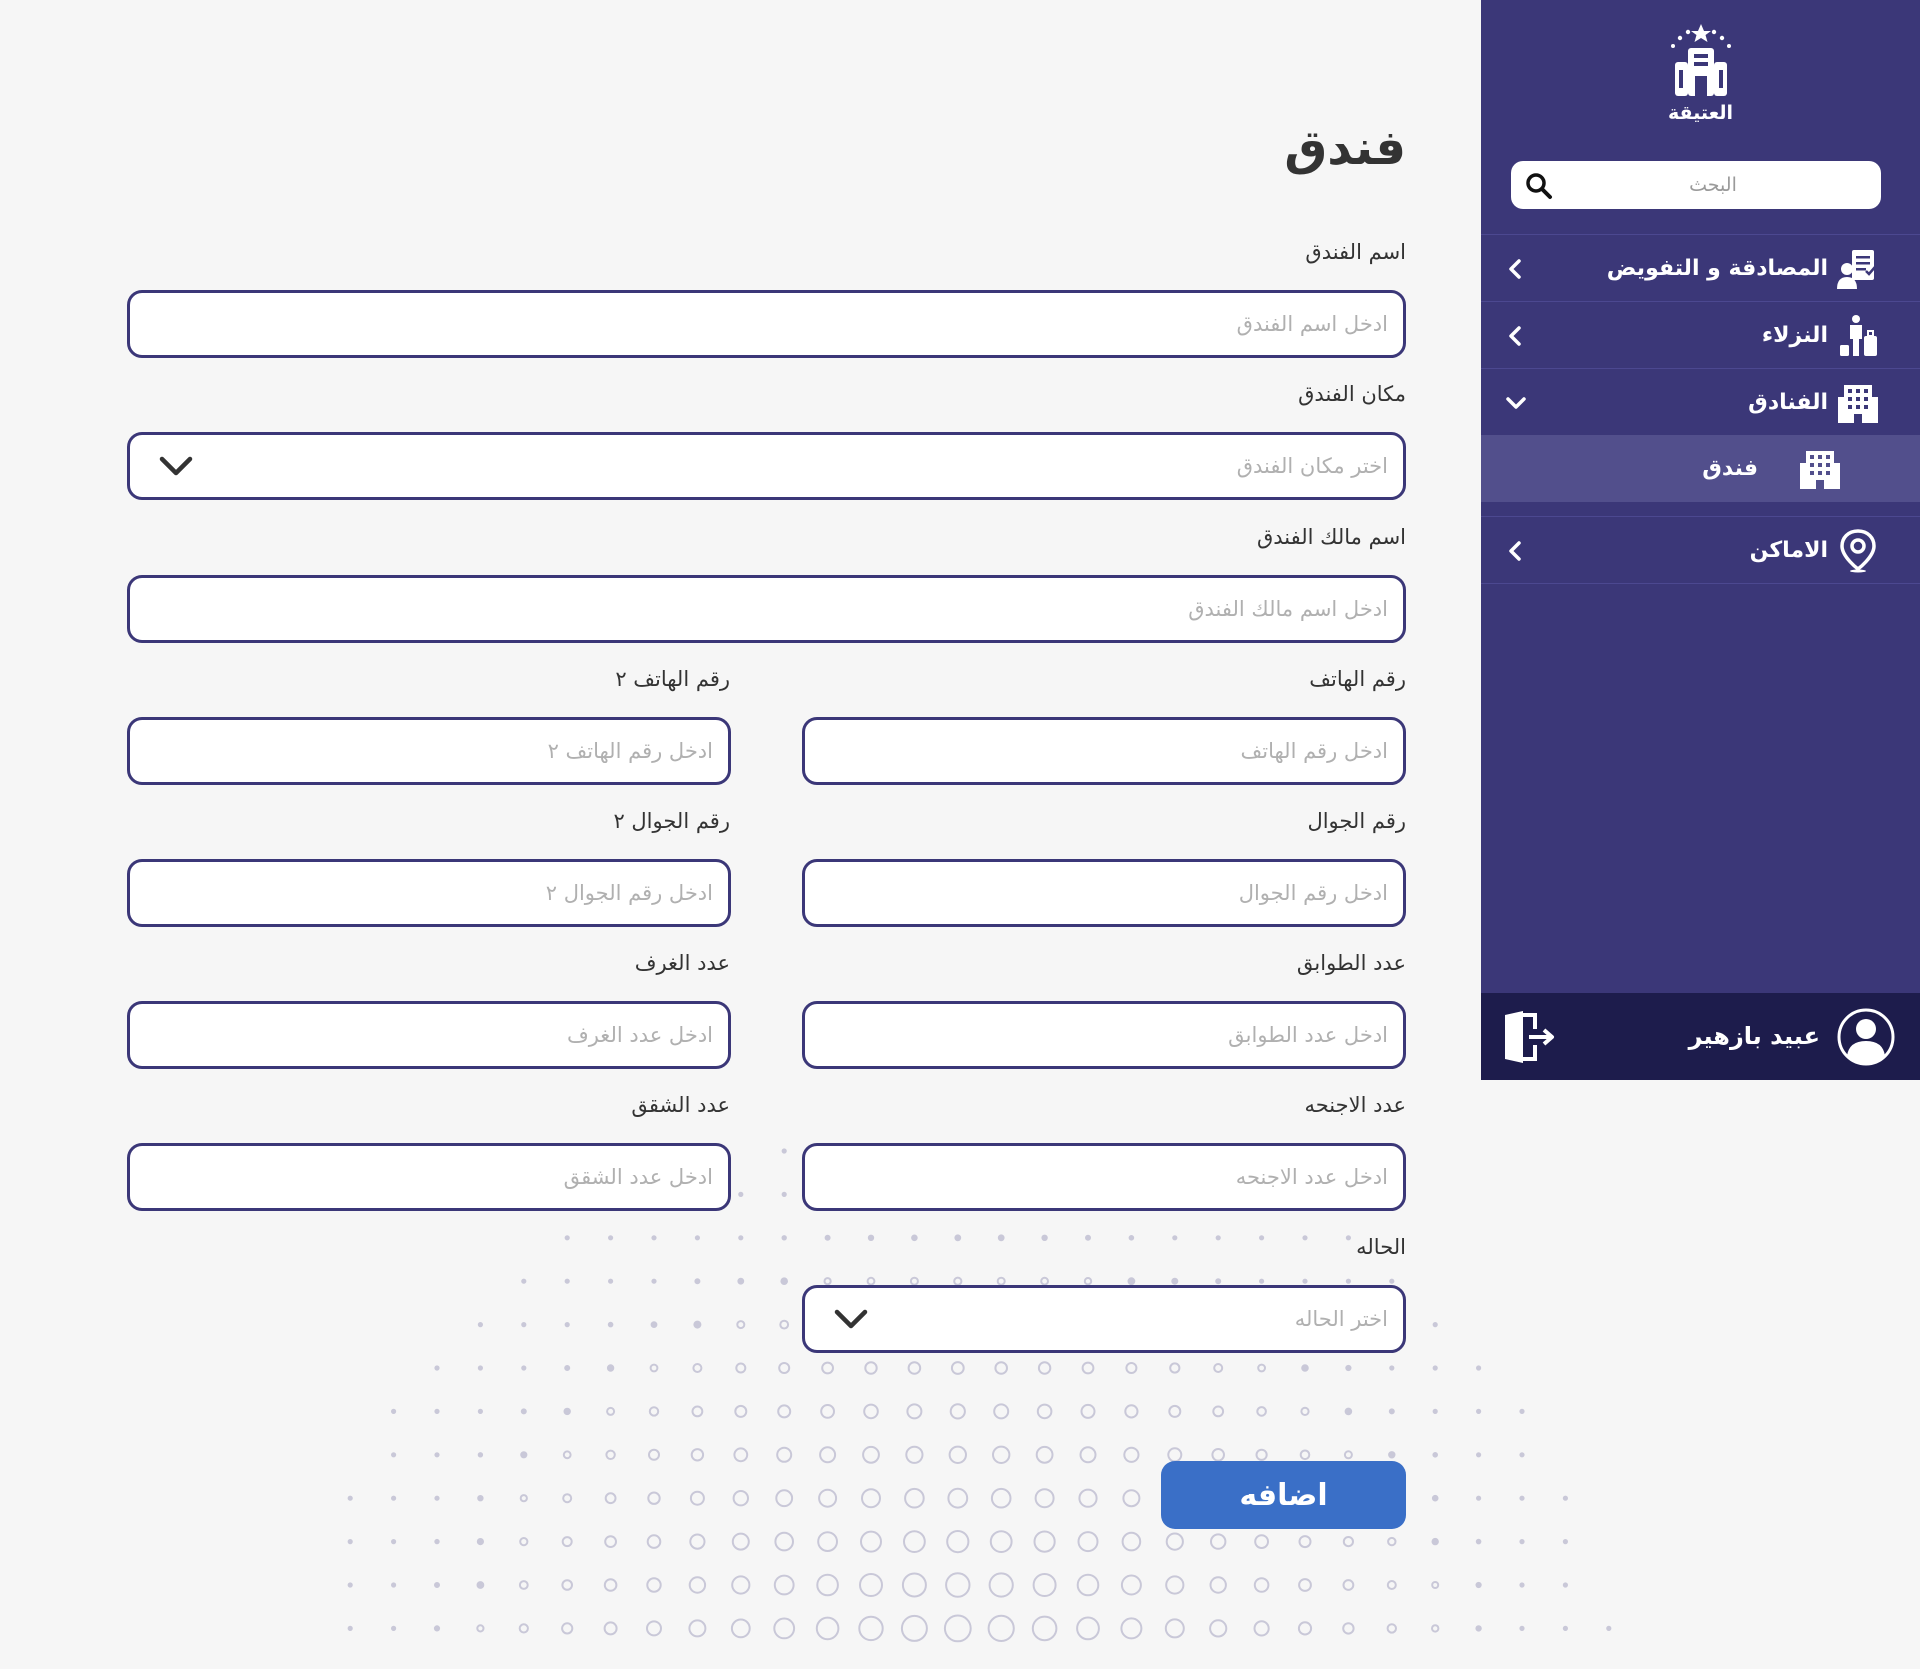 This screenshot has width=1920, height=1669. Describe the element at coordinates (1104, 1319) in the screenshot. I see `status-select: اختر الحاله` at that location.